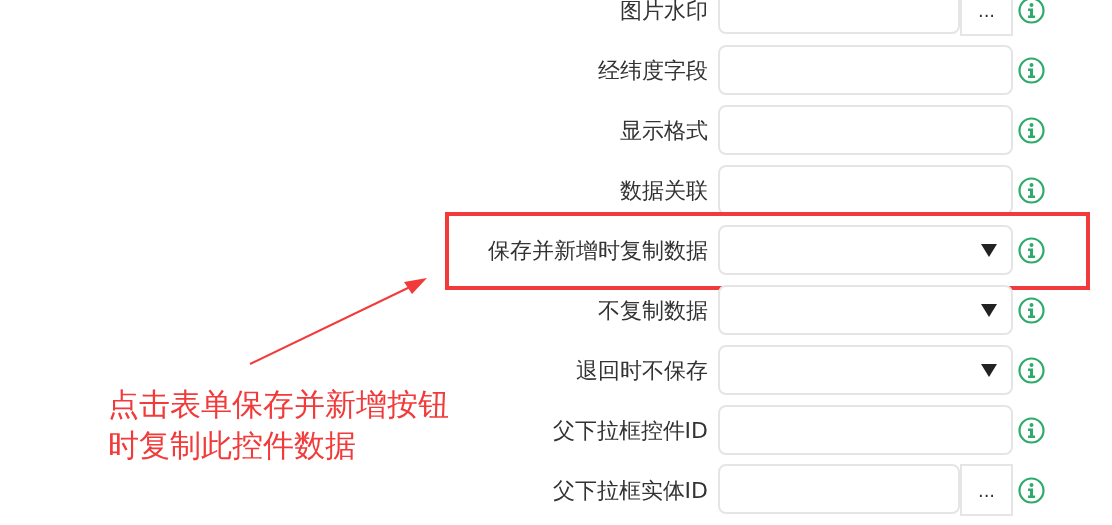 The image size is (1112, 525). I want to click on field-label: 父下拉框实体ID, so click(630, 490).